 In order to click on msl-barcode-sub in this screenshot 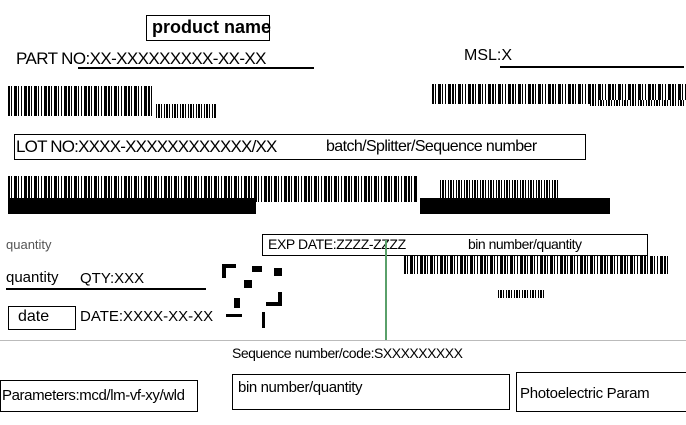, I will do `click(638, 103)`.